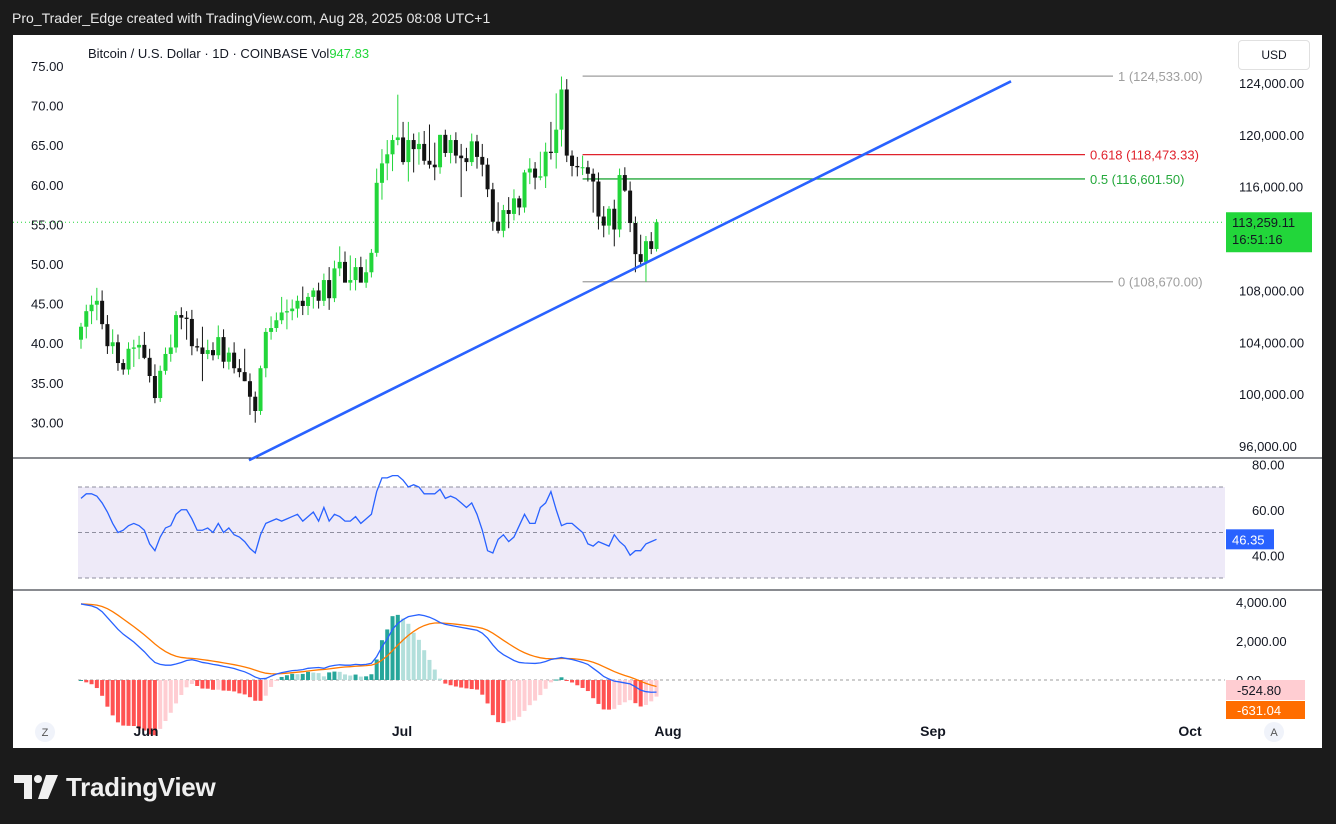 This screenshot has width=1336, height=824. What do you see at coordinates (1271, 342) in the screenshot?
I see `price-axis-tick: 104,000.00` at bounding box center [1271, 342].